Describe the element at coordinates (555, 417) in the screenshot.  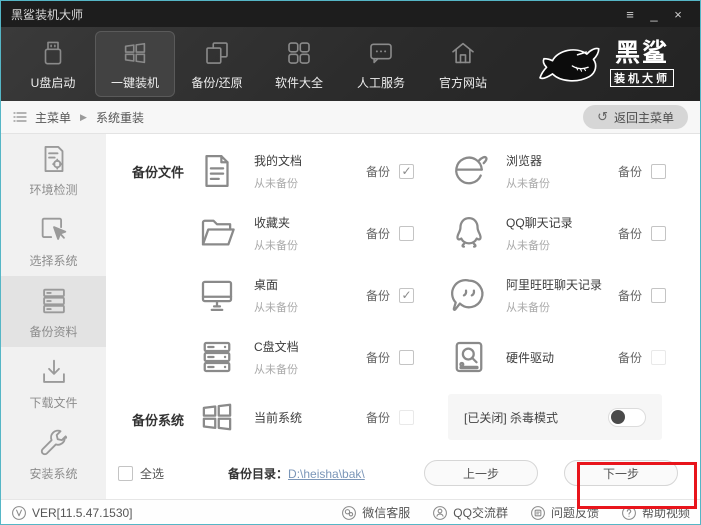
I see `antivirus-mode-box: [已关闭] 杀毒模式` at that location.